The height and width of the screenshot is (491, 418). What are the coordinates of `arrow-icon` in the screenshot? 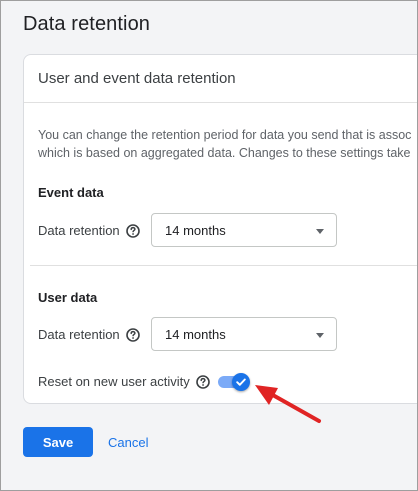 It's located at (288, 404).